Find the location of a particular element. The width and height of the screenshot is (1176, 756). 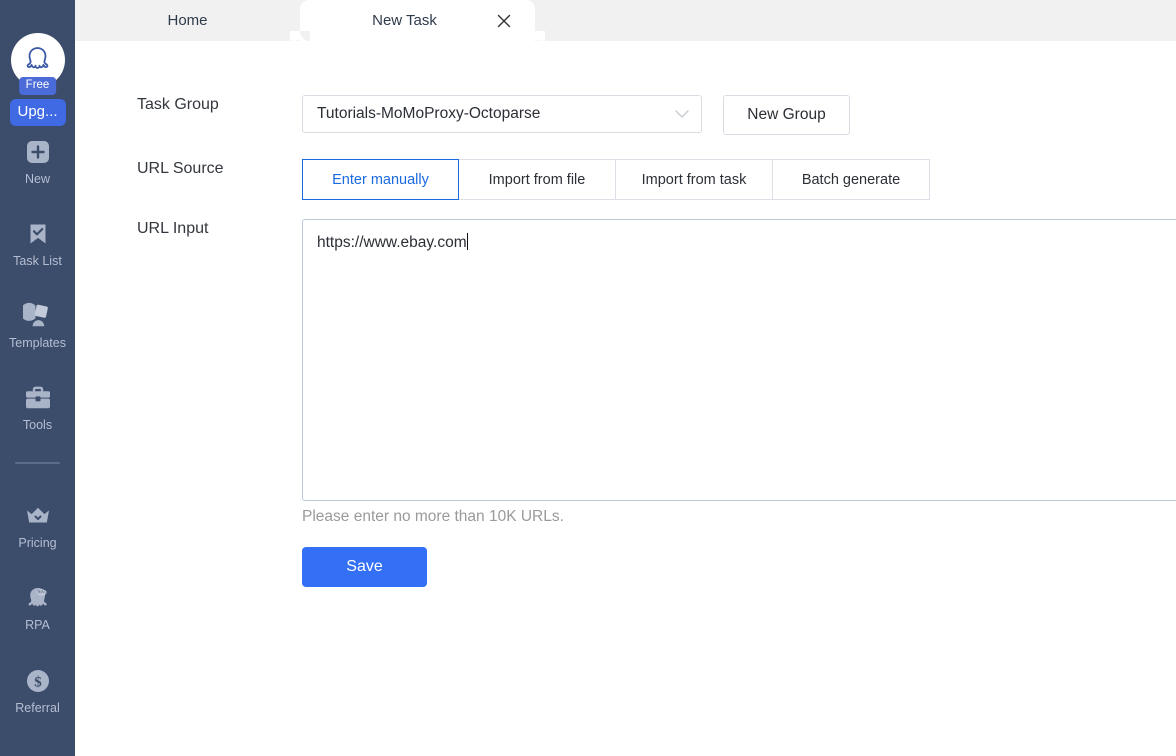

sidebar-label-new: New is located at coordinates (37, 179).